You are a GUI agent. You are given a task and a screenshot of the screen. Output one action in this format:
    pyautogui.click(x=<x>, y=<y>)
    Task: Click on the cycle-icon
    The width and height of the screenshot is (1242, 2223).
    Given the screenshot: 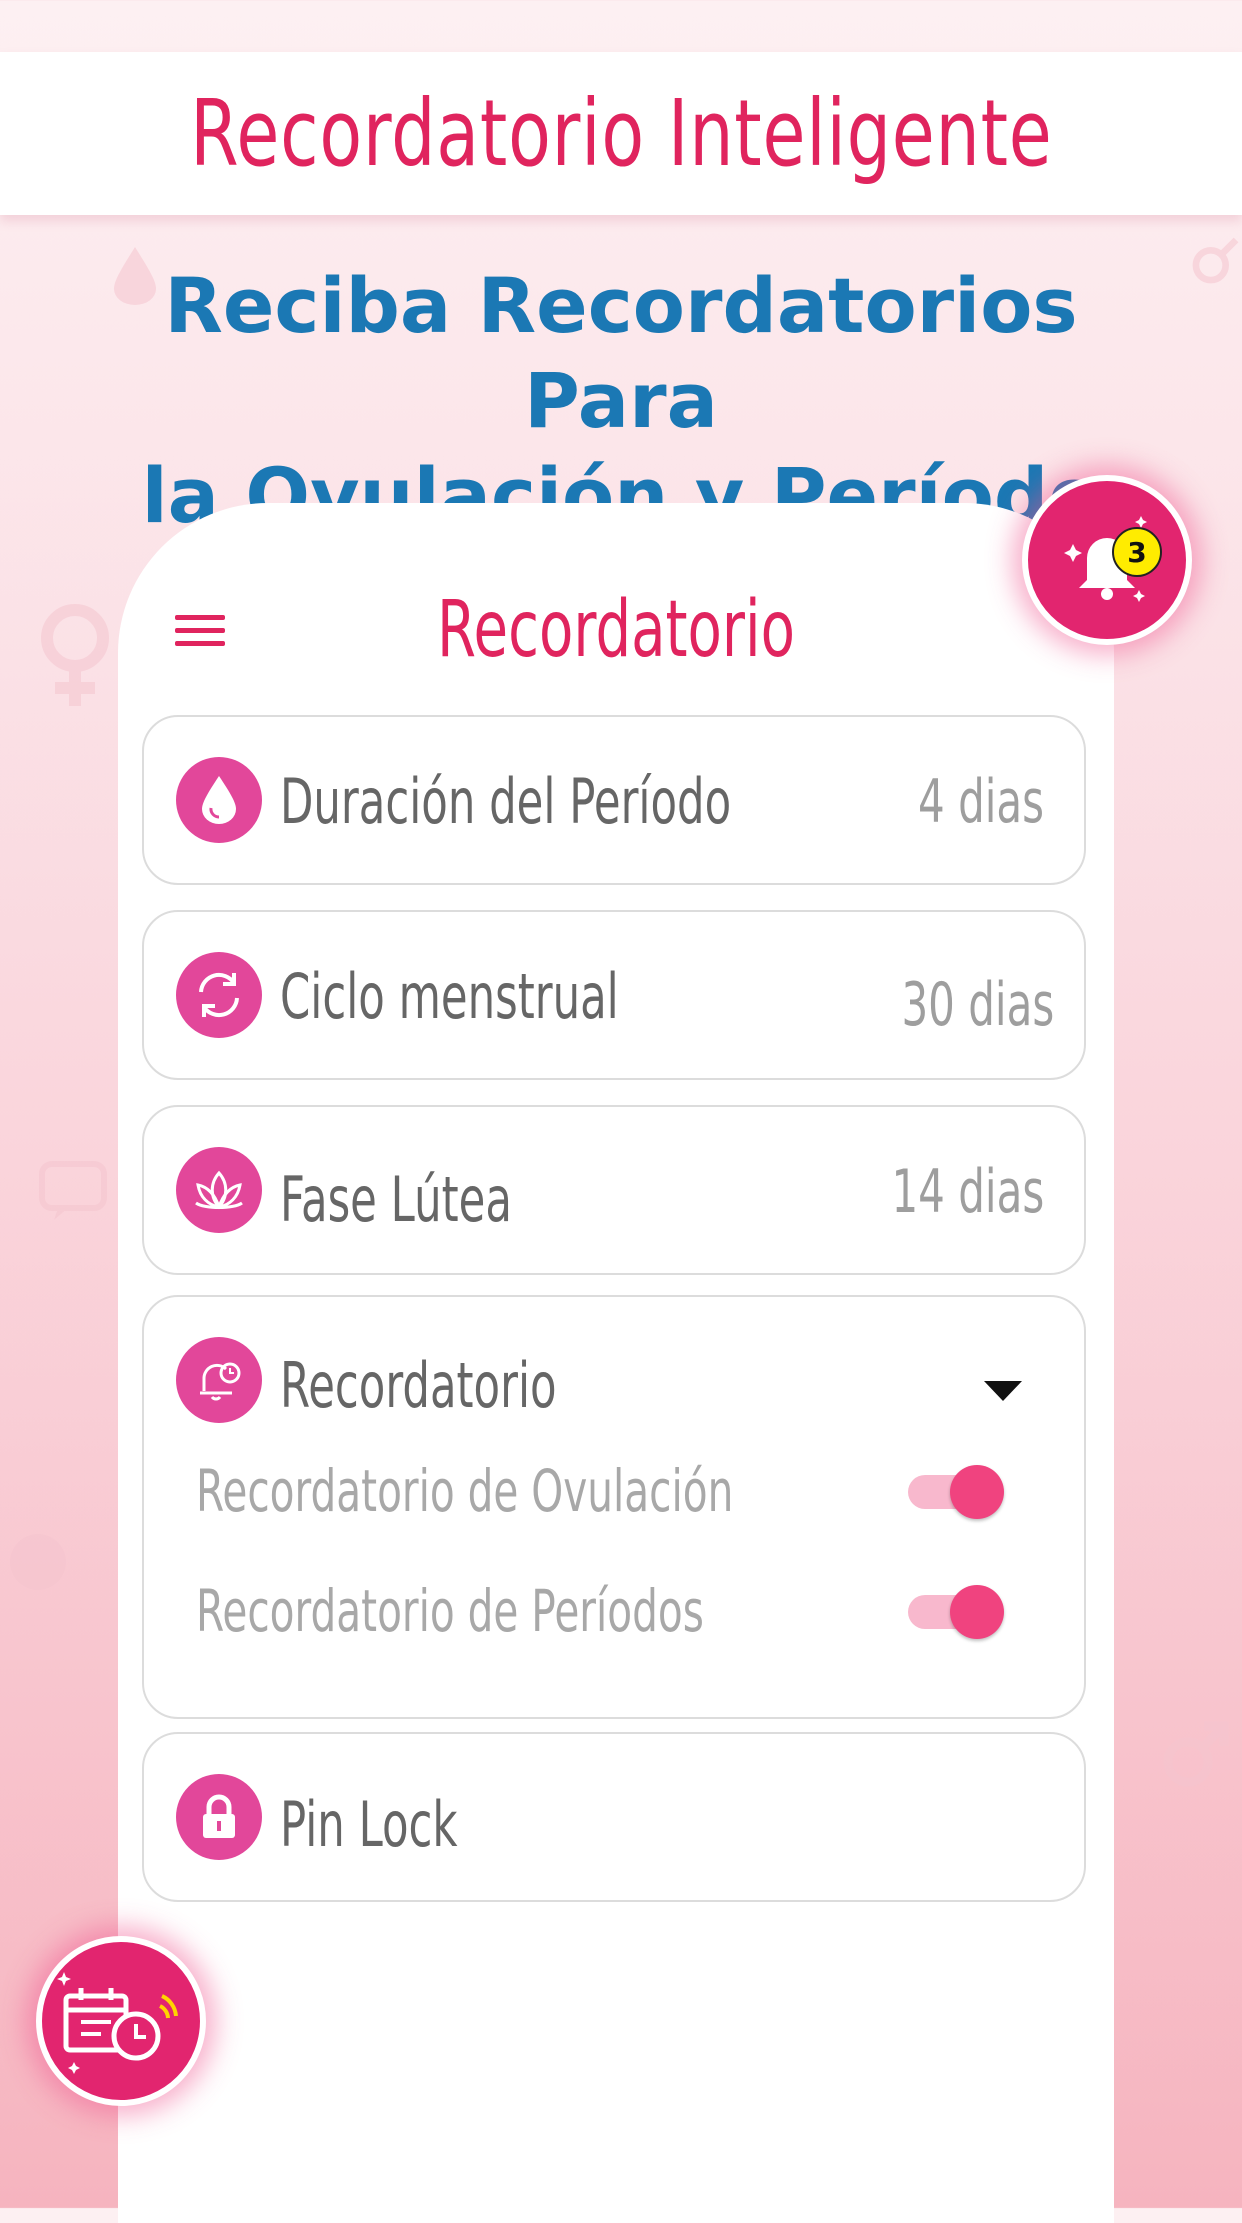 What is the action you would take?
    pyautogui.click(x=219, y=995)
    